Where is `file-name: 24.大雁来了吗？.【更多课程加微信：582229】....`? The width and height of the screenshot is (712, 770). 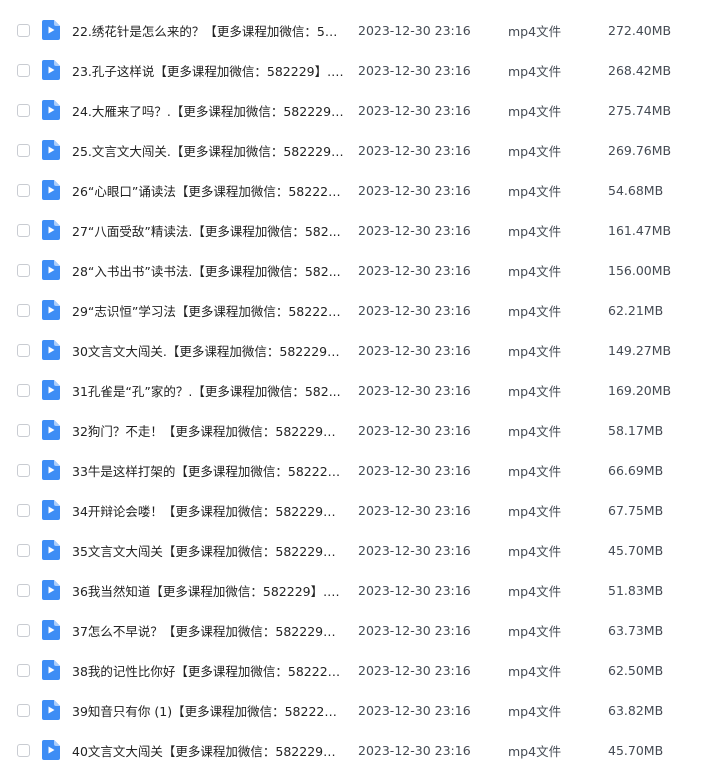
file-name: 24.大雁来了吗？.【更多课程加微信：582229】.... is located at coordinates (208, 110).